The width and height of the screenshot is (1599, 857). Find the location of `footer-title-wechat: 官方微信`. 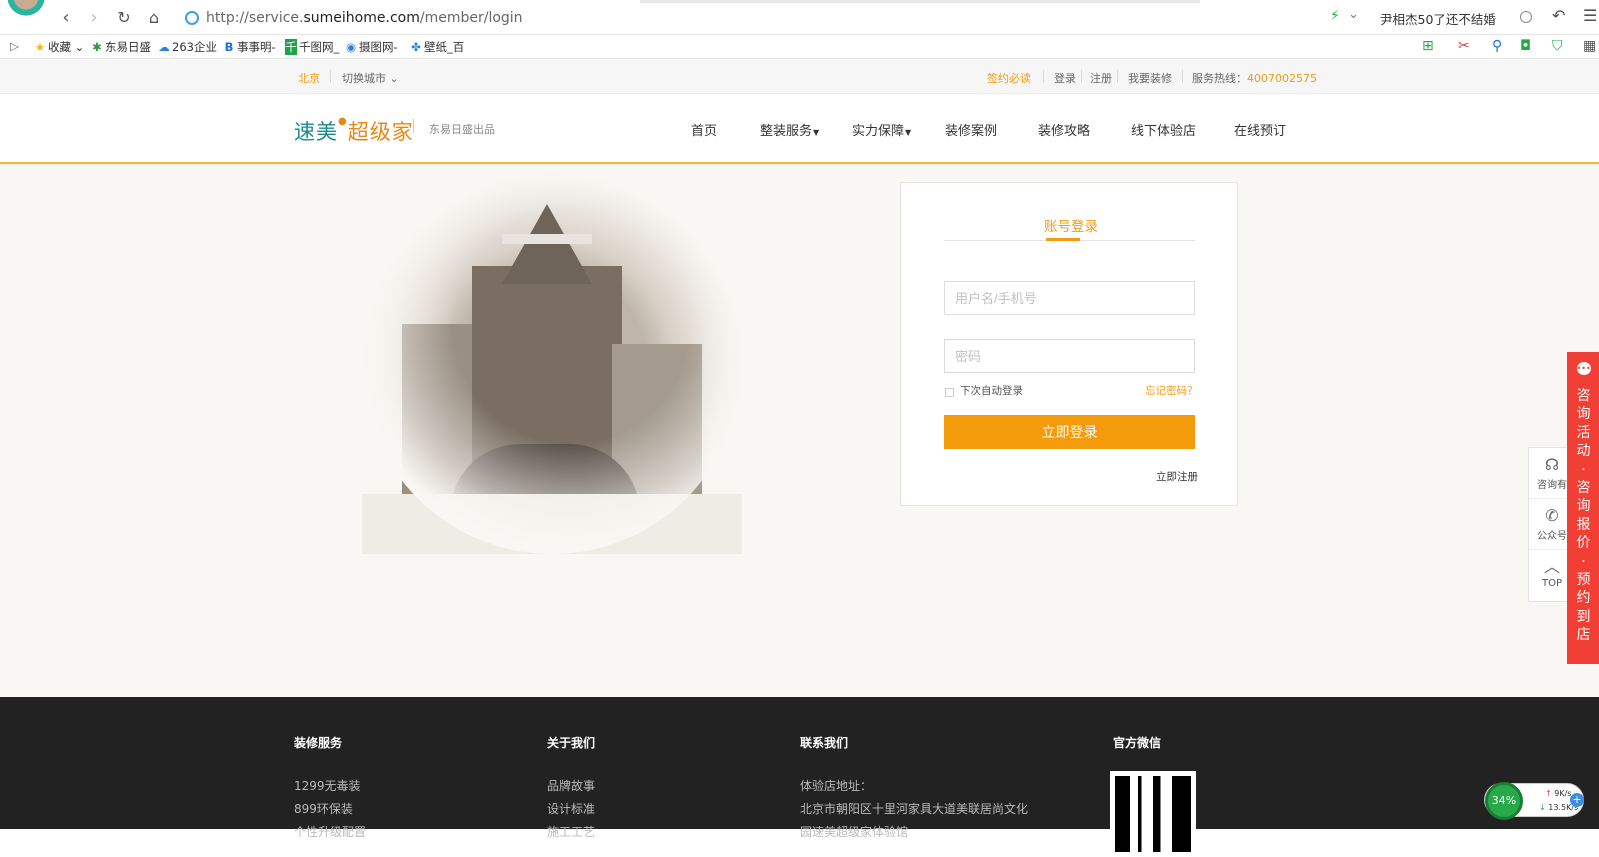

footer-title-wechat: 官方微信 is located at coordinates (1137, 743).